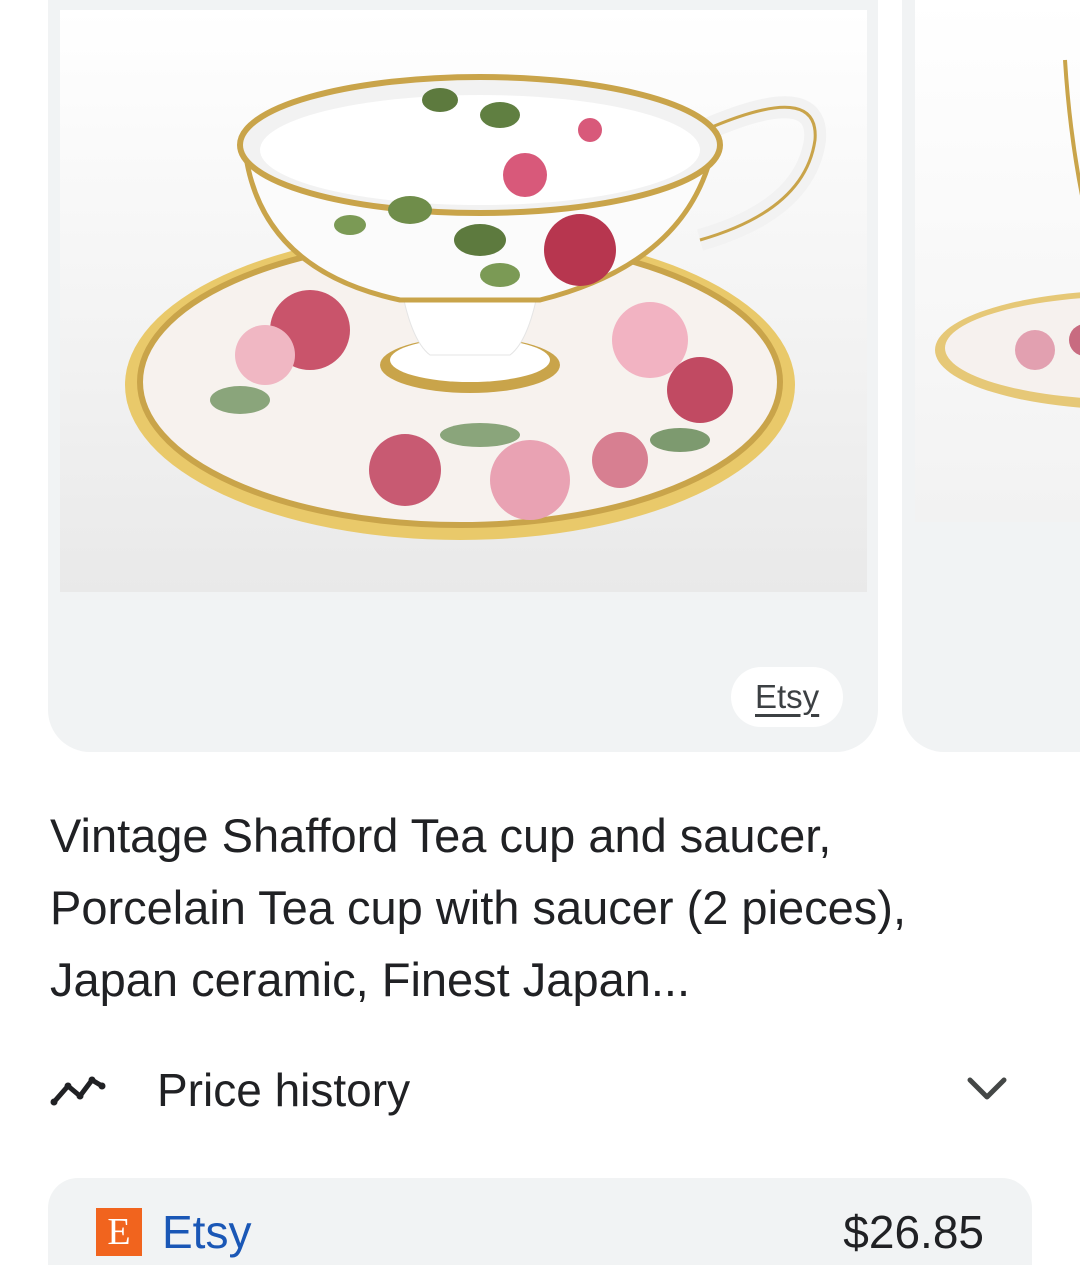  What do you see at coordinates (206, 1232) in the screenshot?
I see `seller-link: Etsy` at bounding box center [206, 1232].